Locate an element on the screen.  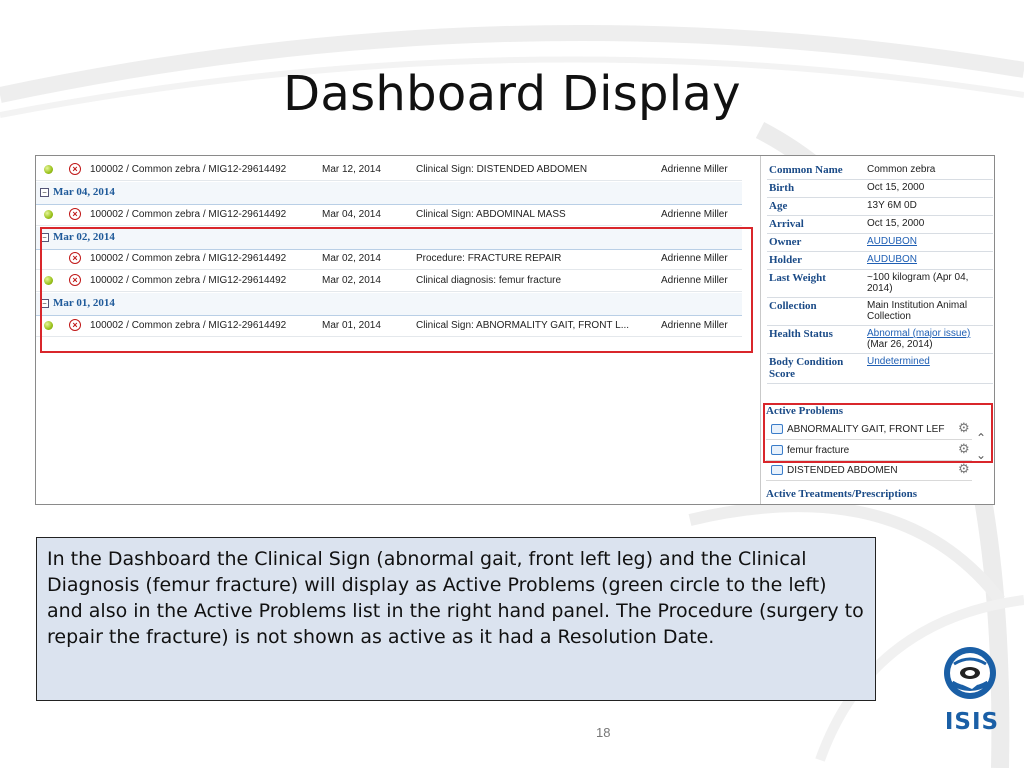
info-row: Arrival Oct 15, 2000 is located at coordinates (880, 224).